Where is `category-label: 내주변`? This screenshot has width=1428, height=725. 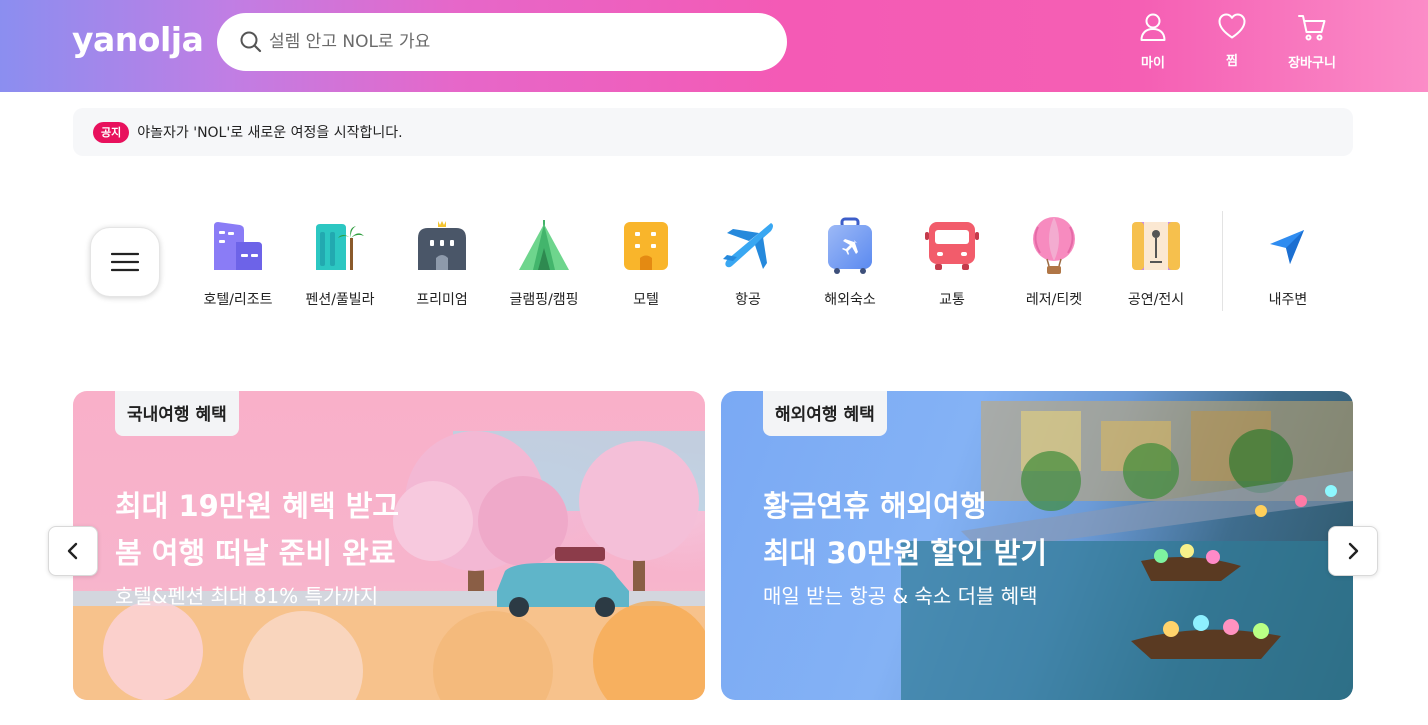
category-label: 내주변 is located at coordinates (1288, 300).